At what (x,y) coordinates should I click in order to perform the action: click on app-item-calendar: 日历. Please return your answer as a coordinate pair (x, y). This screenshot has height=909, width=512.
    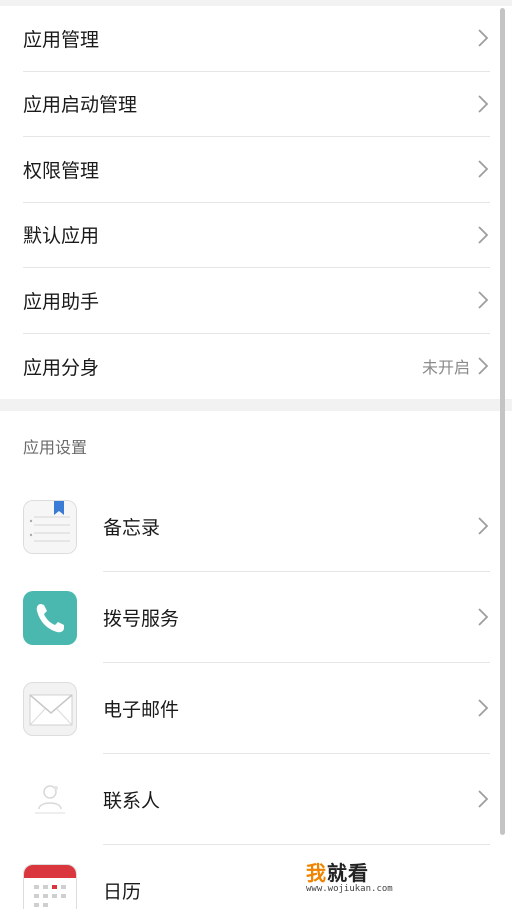
    Looking at the image, I should click on (256, 877).